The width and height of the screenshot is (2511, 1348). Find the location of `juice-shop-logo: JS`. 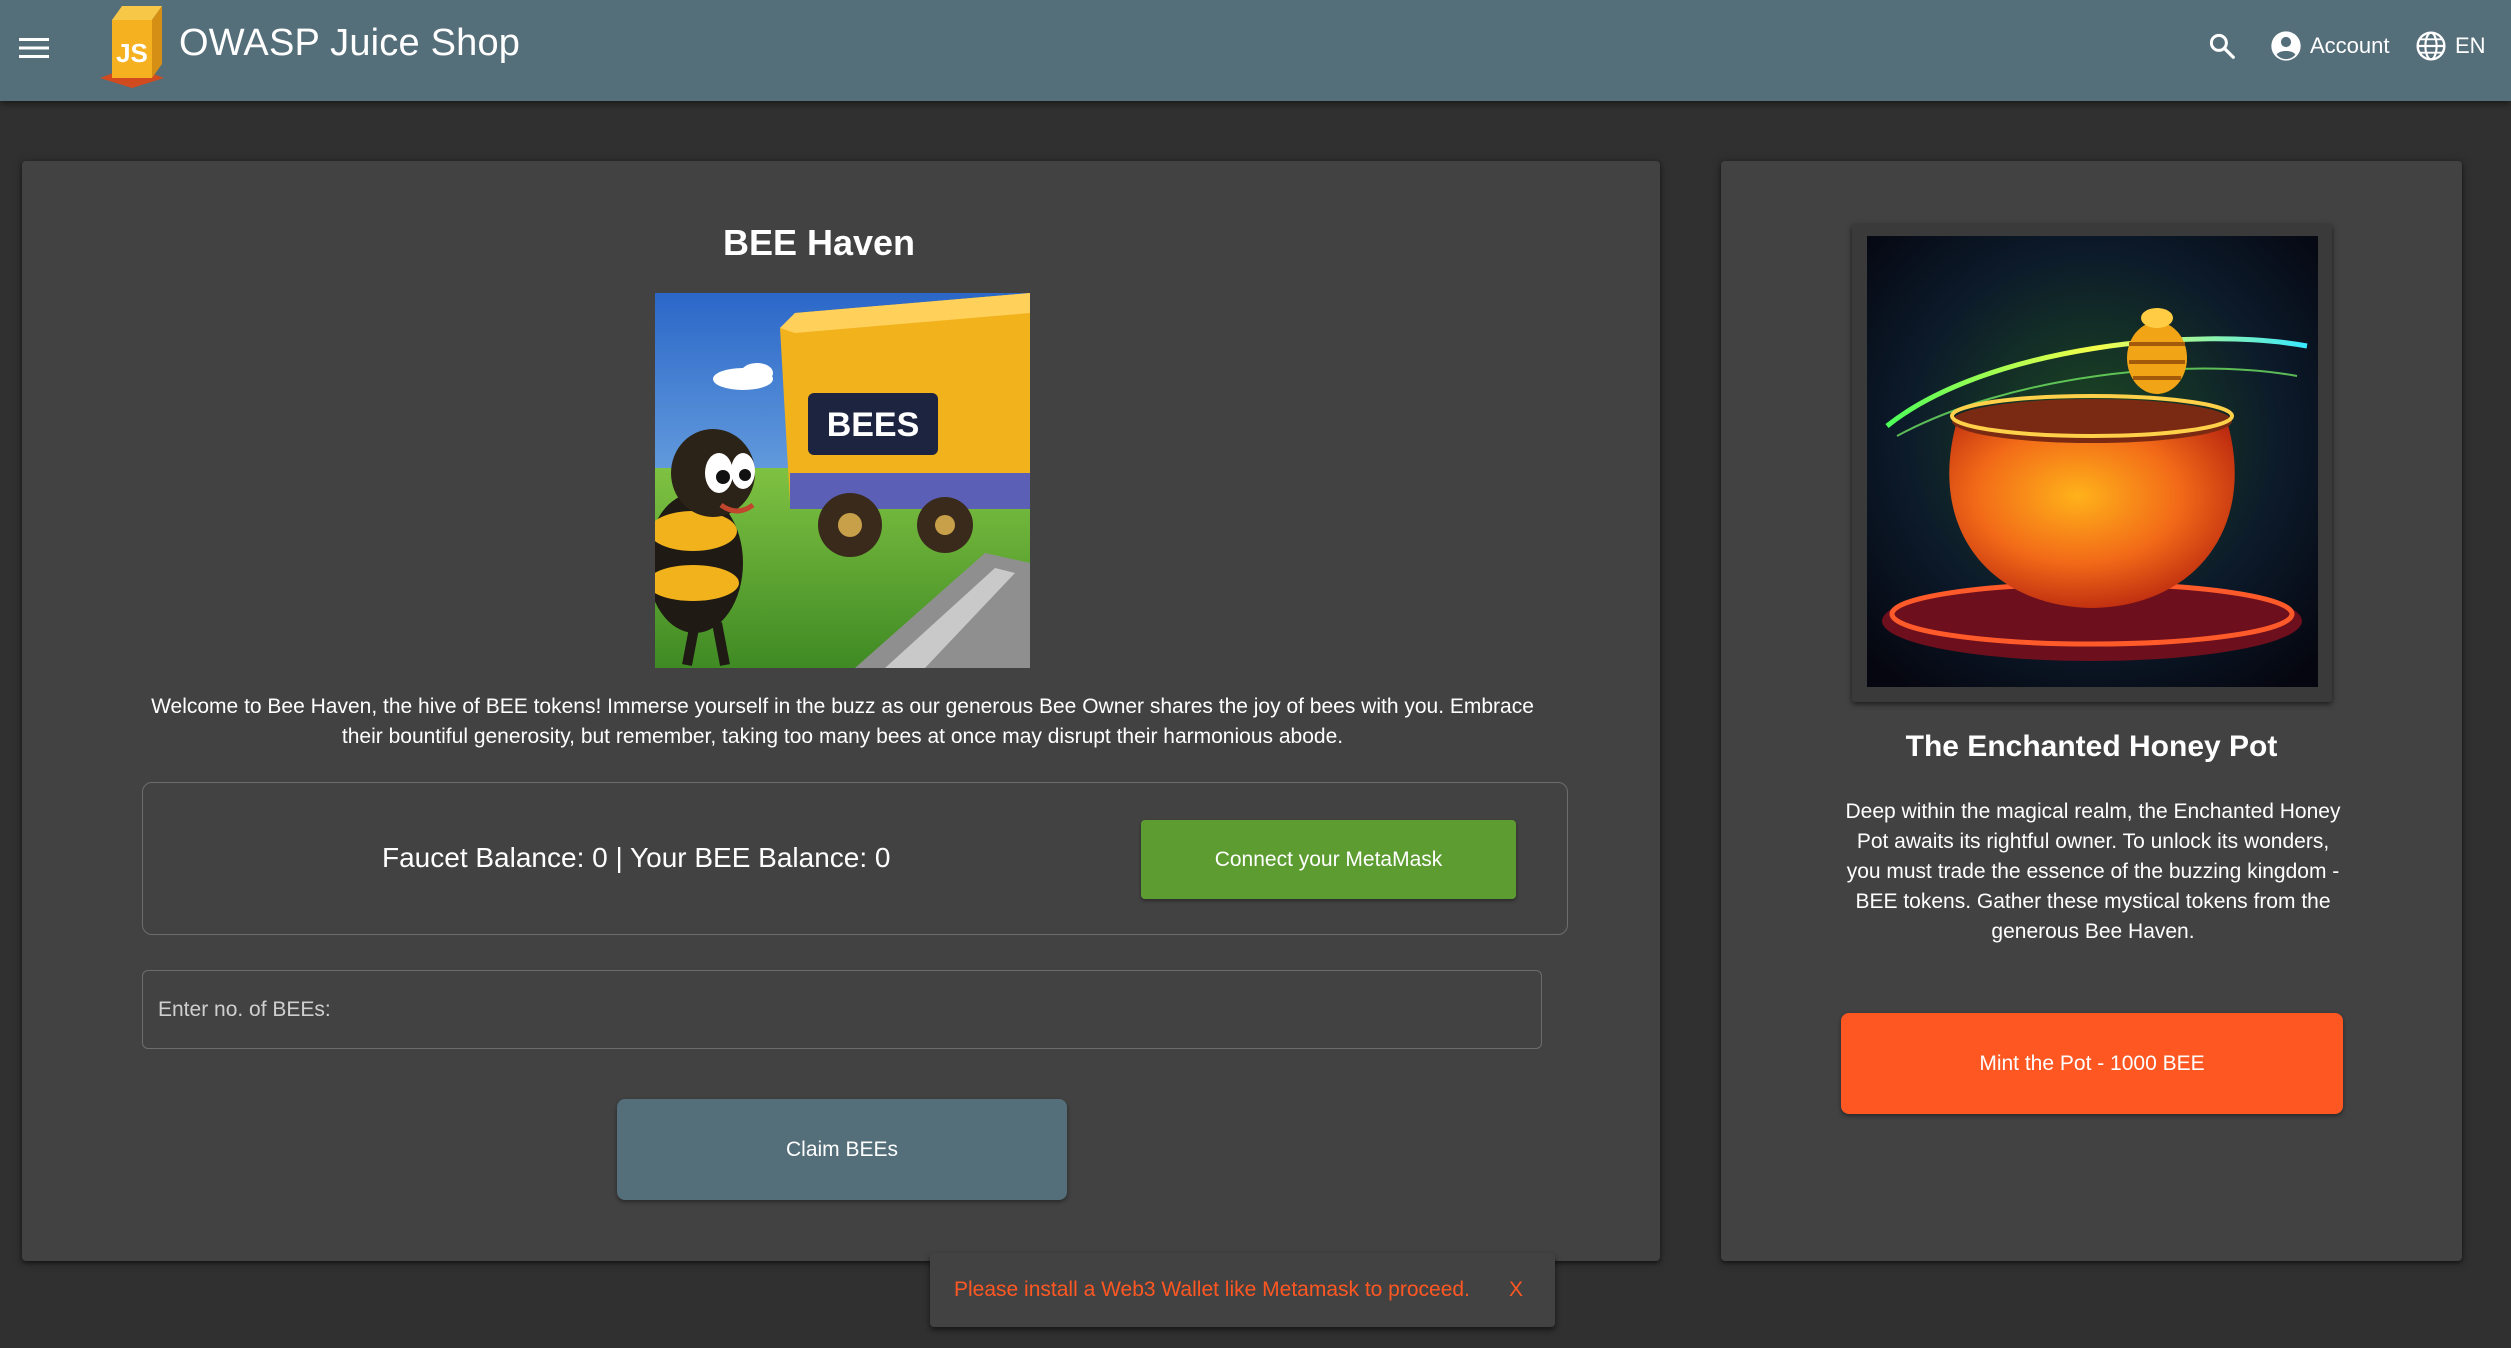

juice-shop-logo: JS is located at coordinates (132, 46).